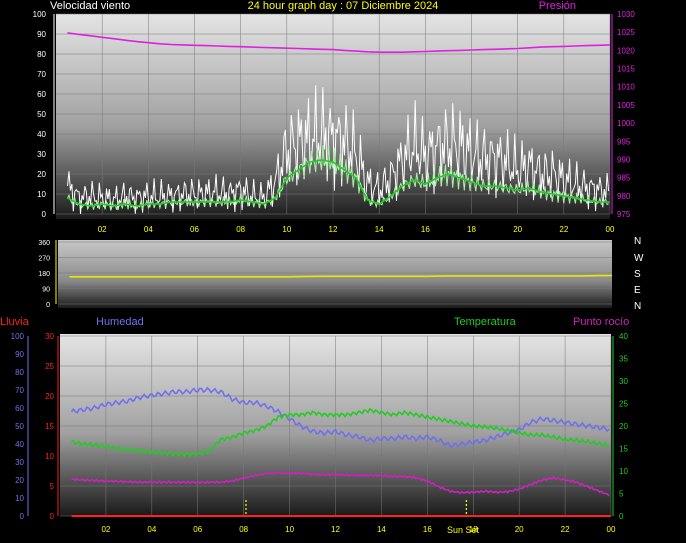  What do you see at coordinates (102, 229) in the screenshot?
I see `wind-x-tick: 02` at bounding box center [102, 229].